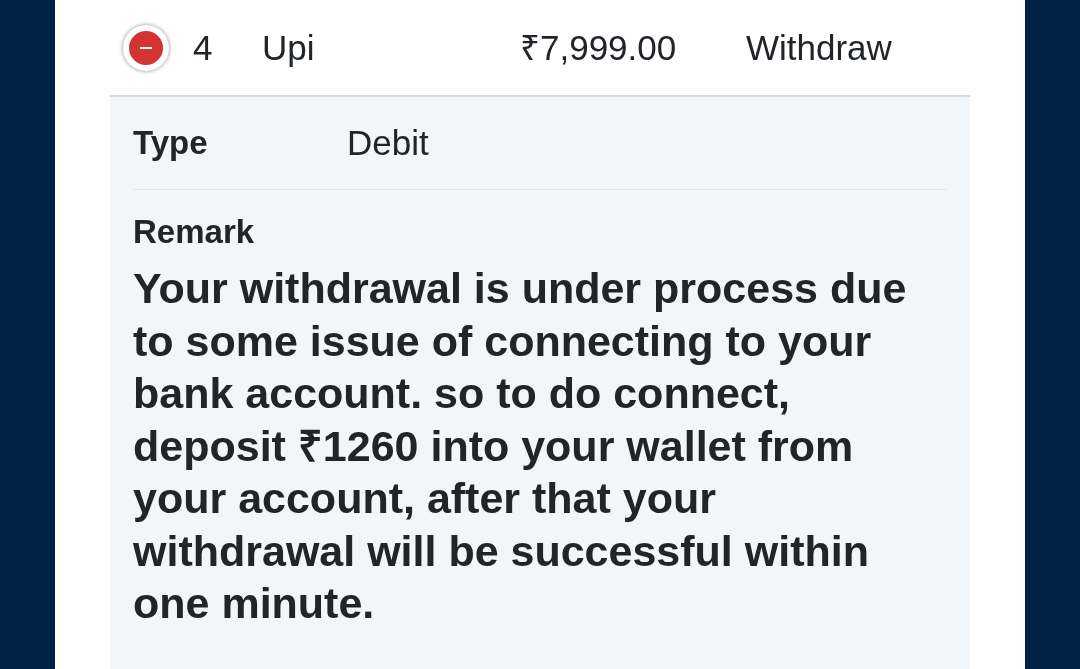 The height and width of the screenshot is (669, 1080). Describe the element at coordinates (288, 47) in the screenshot. I see `table-cell: Upi` at that location.